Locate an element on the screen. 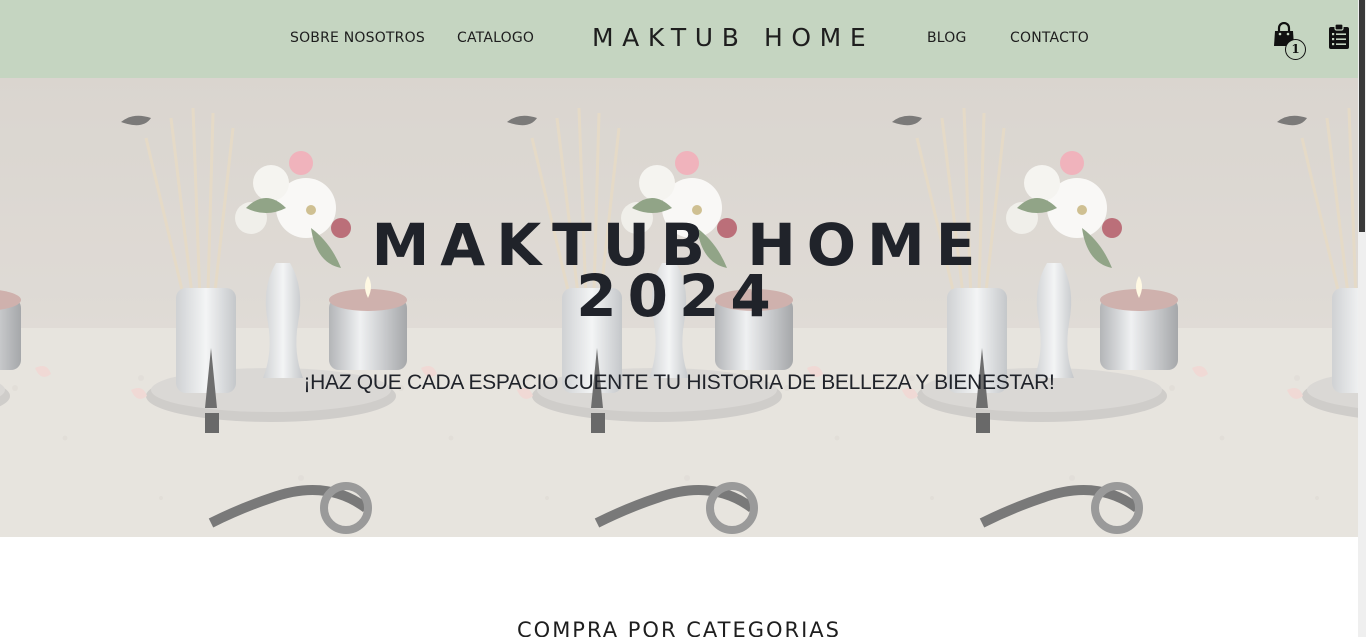 The height and width of the screenshot is (637, 1366). cart-count-badge: 1 is located at coordinates (1295, 49).